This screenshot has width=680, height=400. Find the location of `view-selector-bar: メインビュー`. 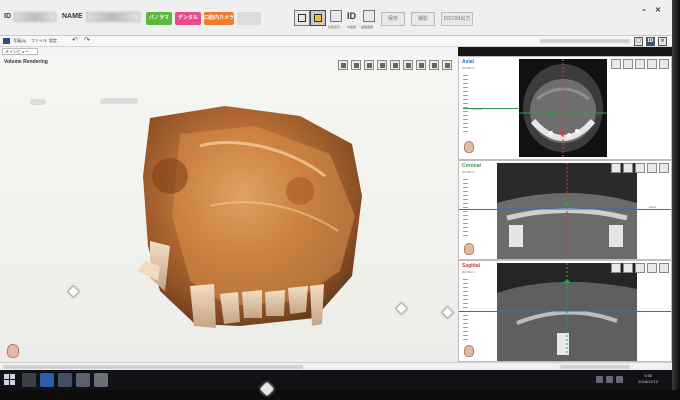

view-selector-bar: メインビュー is located at coordinates (229, 51).